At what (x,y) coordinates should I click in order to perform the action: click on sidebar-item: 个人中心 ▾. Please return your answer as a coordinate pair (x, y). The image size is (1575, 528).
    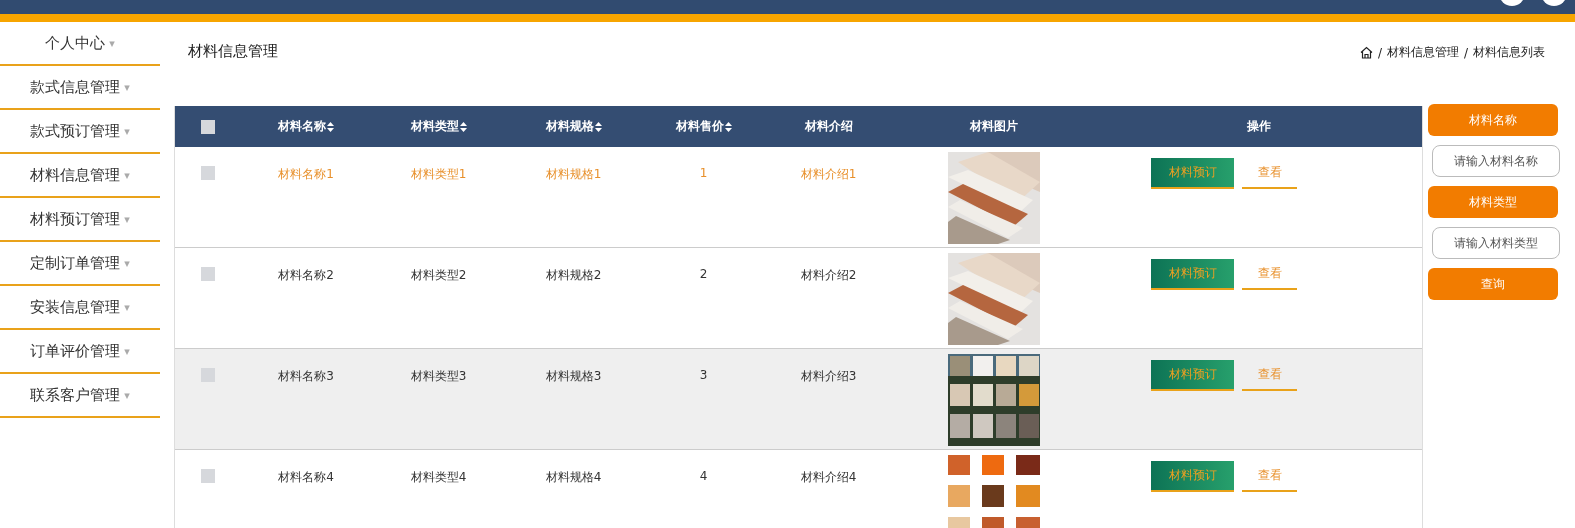
    Looking at the image, I should click on (80, 44).